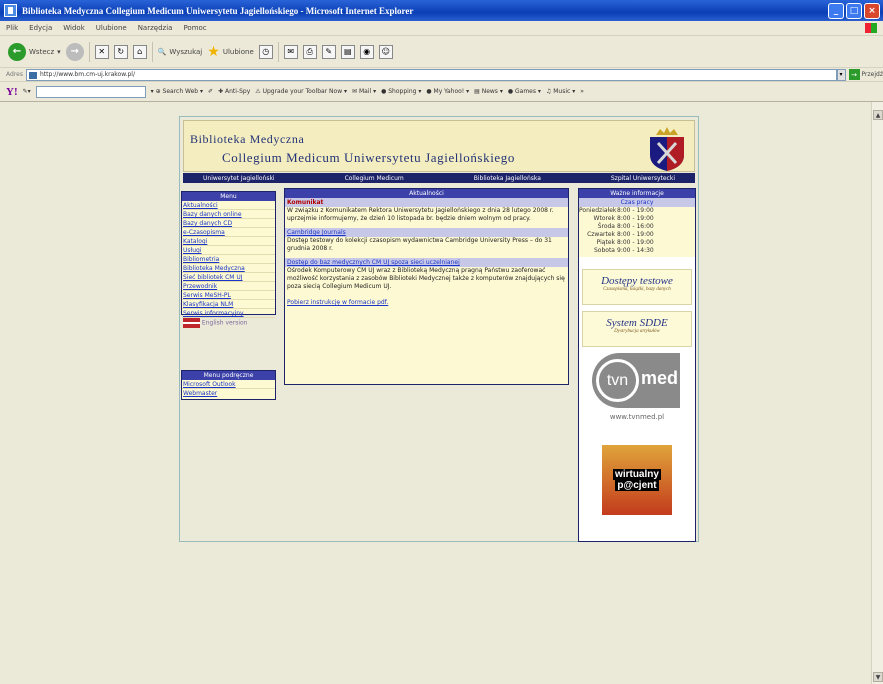 This screenshot has height=684, width=883. What do you see at coordinates (228, 393) in the screenshot?
I see `submenu-item-webmaster: Webmaster` at bounding box center [228, 393].